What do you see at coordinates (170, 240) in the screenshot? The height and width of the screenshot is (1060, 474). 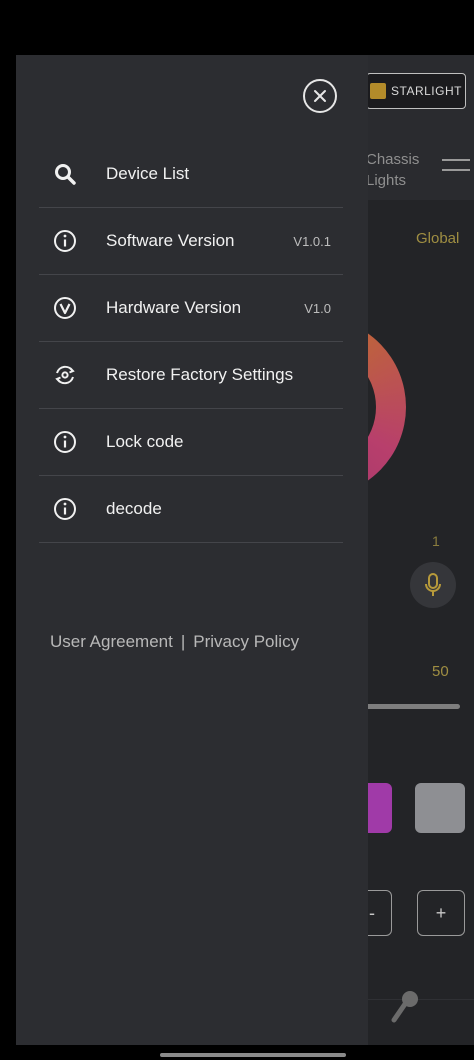 I see `menu-item-label: Software Version` at bounding box center [170, 240].